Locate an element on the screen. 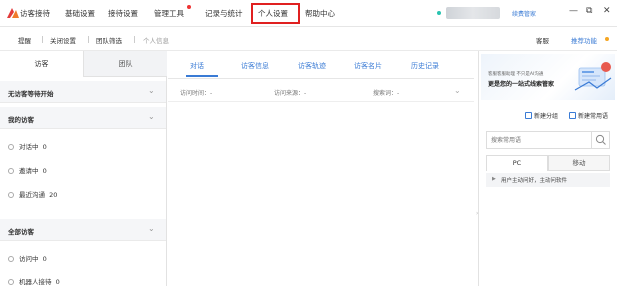 The image size is (617, 286). new-phrase-label: 新建常用语 is located at coordinates (593, 116).